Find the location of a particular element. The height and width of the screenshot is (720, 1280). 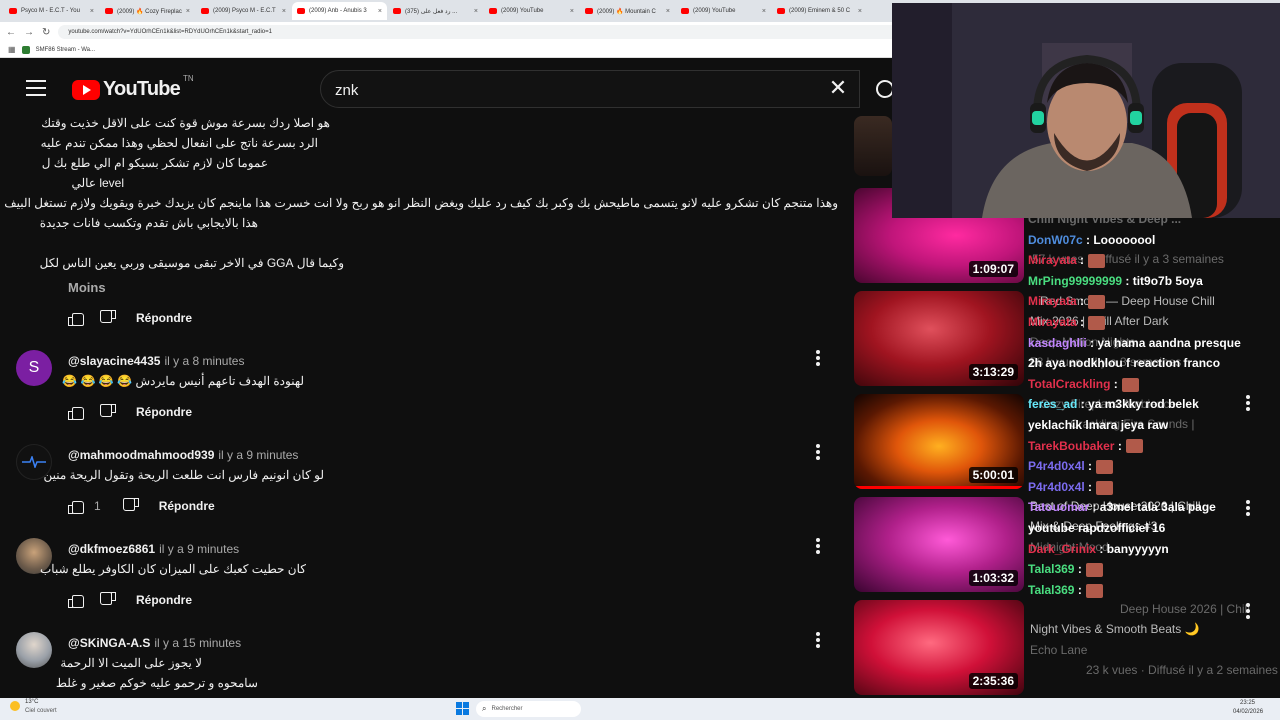

chat-username: Tatouomar is located at coordinates (1059, 507).